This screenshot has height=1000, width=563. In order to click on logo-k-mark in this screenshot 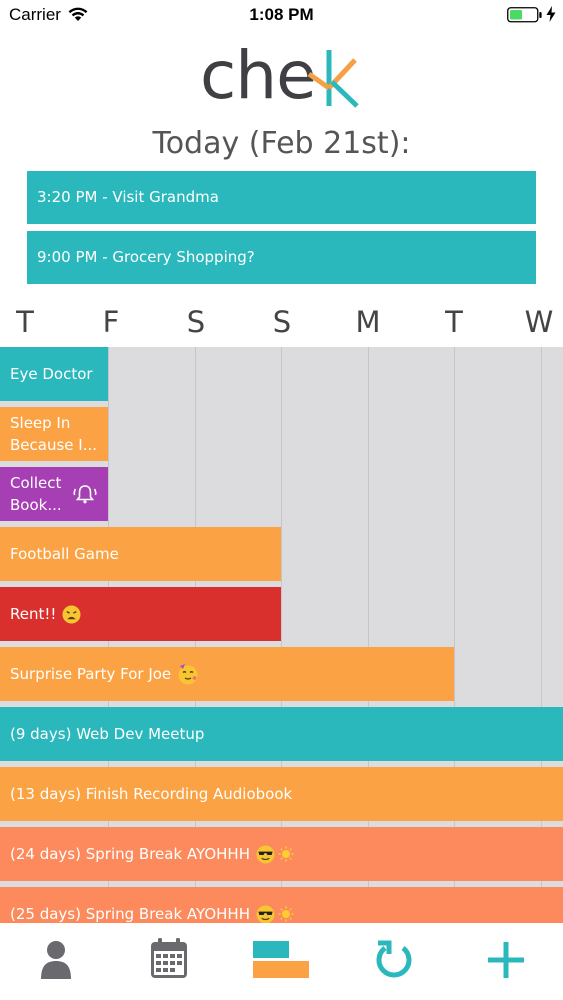, I will do `click(333, 79)`.